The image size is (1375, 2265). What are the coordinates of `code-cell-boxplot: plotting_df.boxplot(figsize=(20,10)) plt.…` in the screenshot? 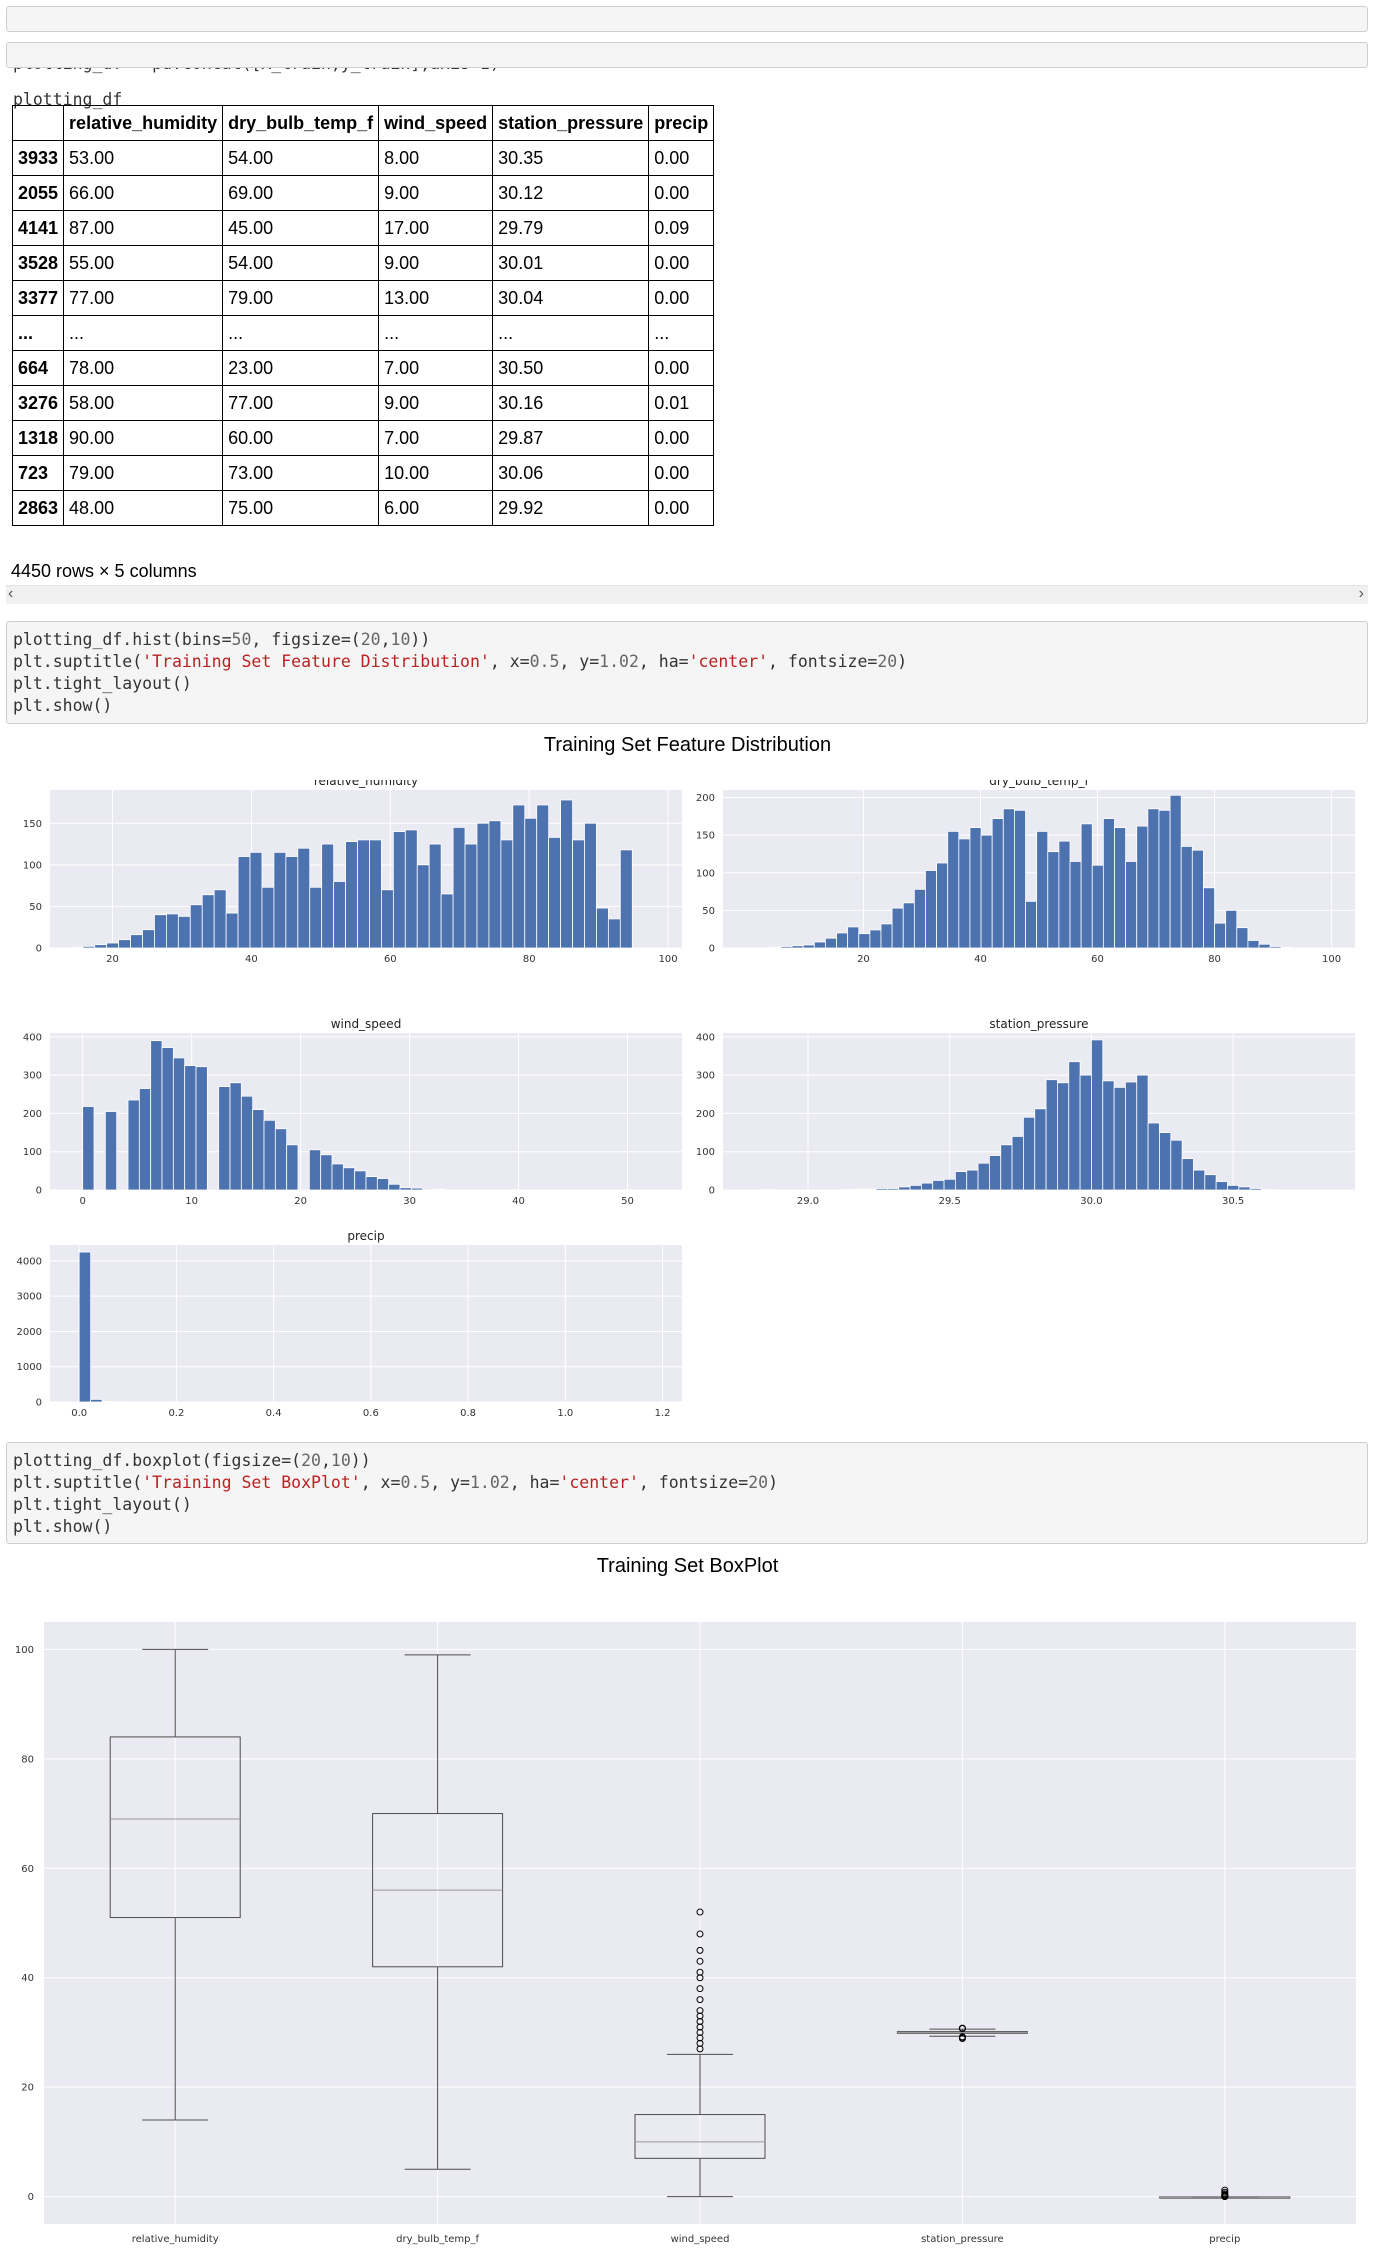 It's located at (687, 1493).